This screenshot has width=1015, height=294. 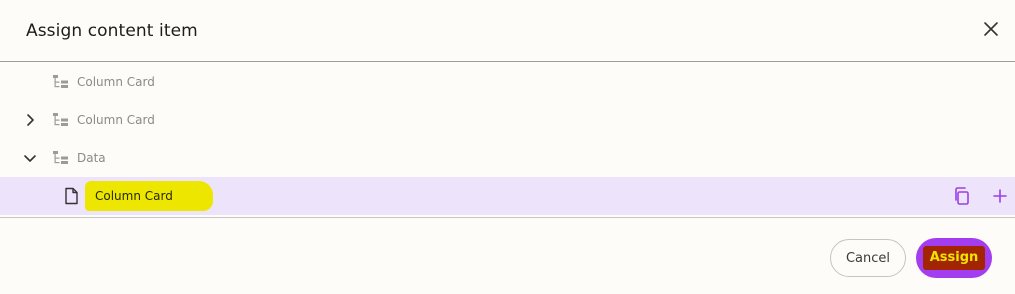 I want to click on close-icon, so click(x=991, y=29).